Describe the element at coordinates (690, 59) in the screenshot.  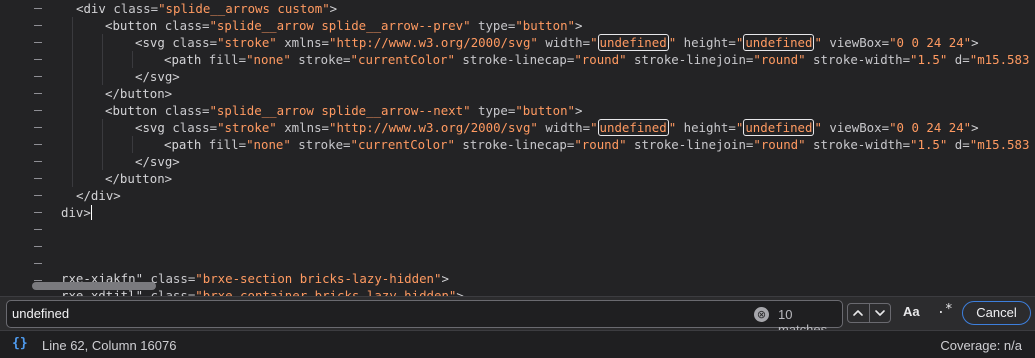
I see `code-token: stroke-linejoin=` at that location.